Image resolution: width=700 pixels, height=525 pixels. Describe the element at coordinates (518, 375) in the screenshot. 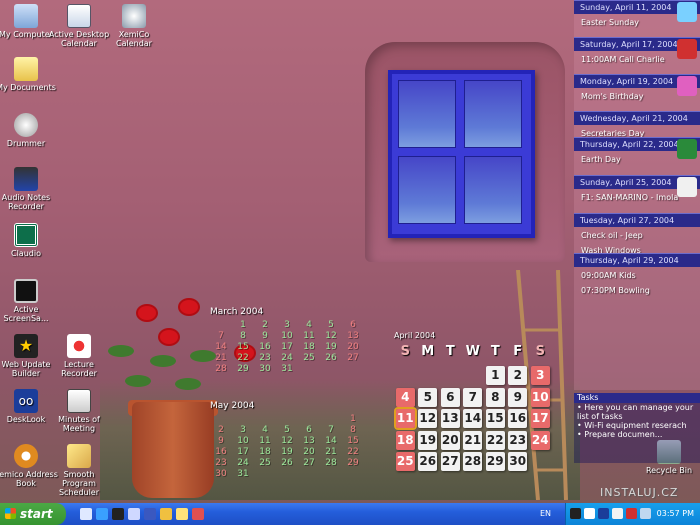

I see `calendar-day-tile: 2` at that location.